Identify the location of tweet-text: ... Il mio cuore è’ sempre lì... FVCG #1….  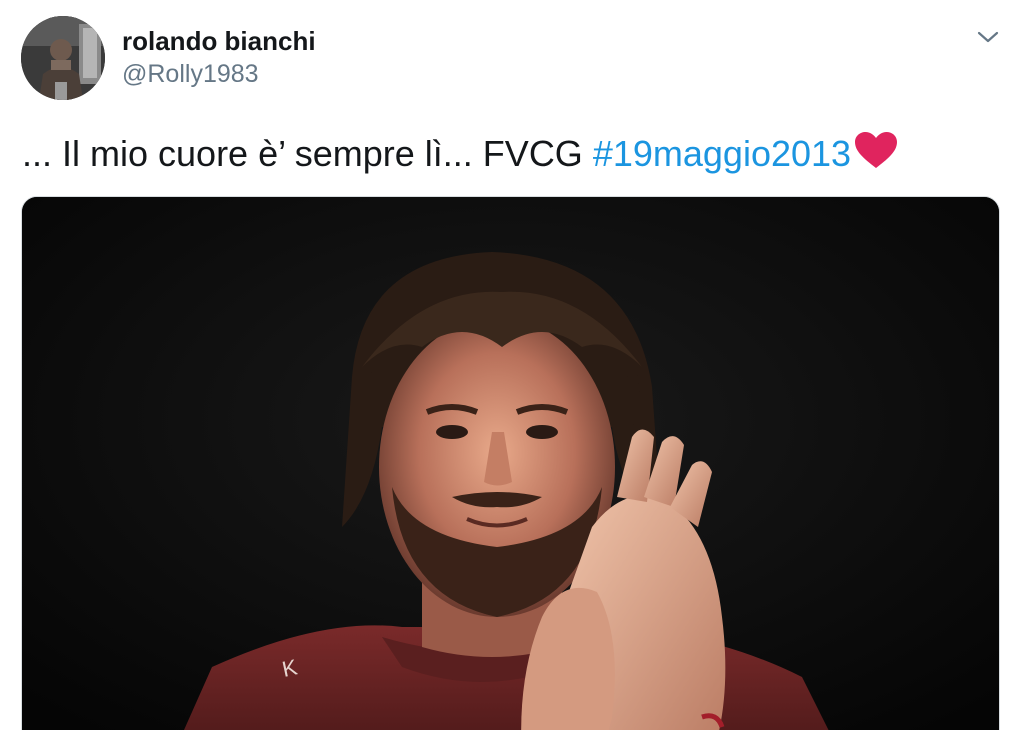
(460, 155).